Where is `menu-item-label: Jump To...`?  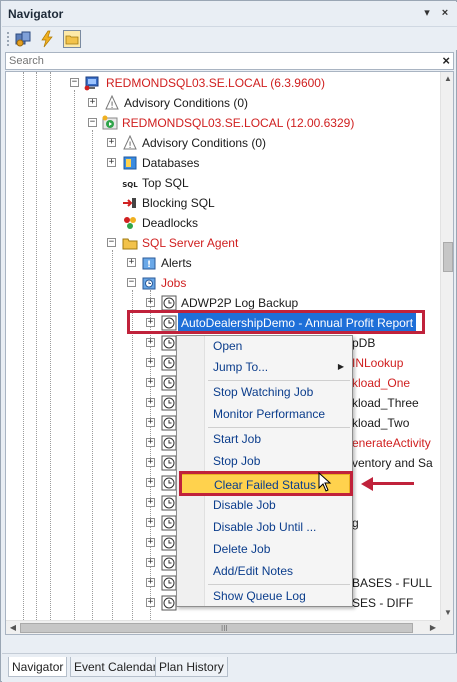
menu-item-label: Jump To... is located at coordinates (241, 367).